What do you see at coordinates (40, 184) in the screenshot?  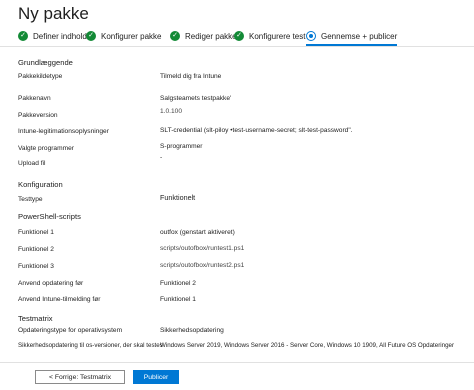 I see `section-configuration: Konfiguration` at bounding box center [40, 184].